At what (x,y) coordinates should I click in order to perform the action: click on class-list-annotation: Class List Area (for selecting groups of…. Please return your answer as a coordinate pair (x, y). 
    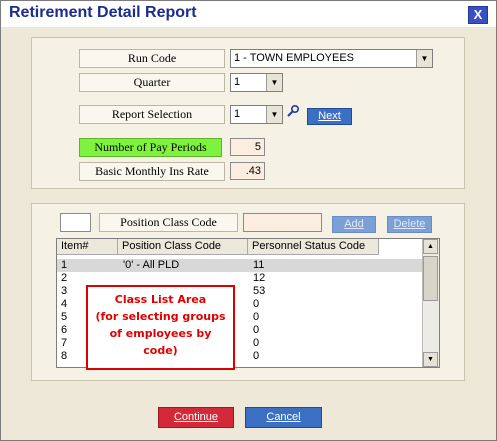
    Looking at the image, I should click on (160, 327).